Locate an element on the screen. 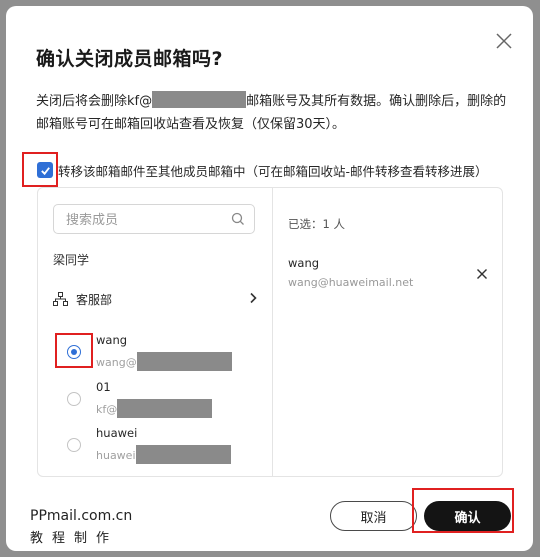 Image resolution: width=540 pixels, height=557 pixels. member-item: huawei huawei is located at coordinates (153, 448).